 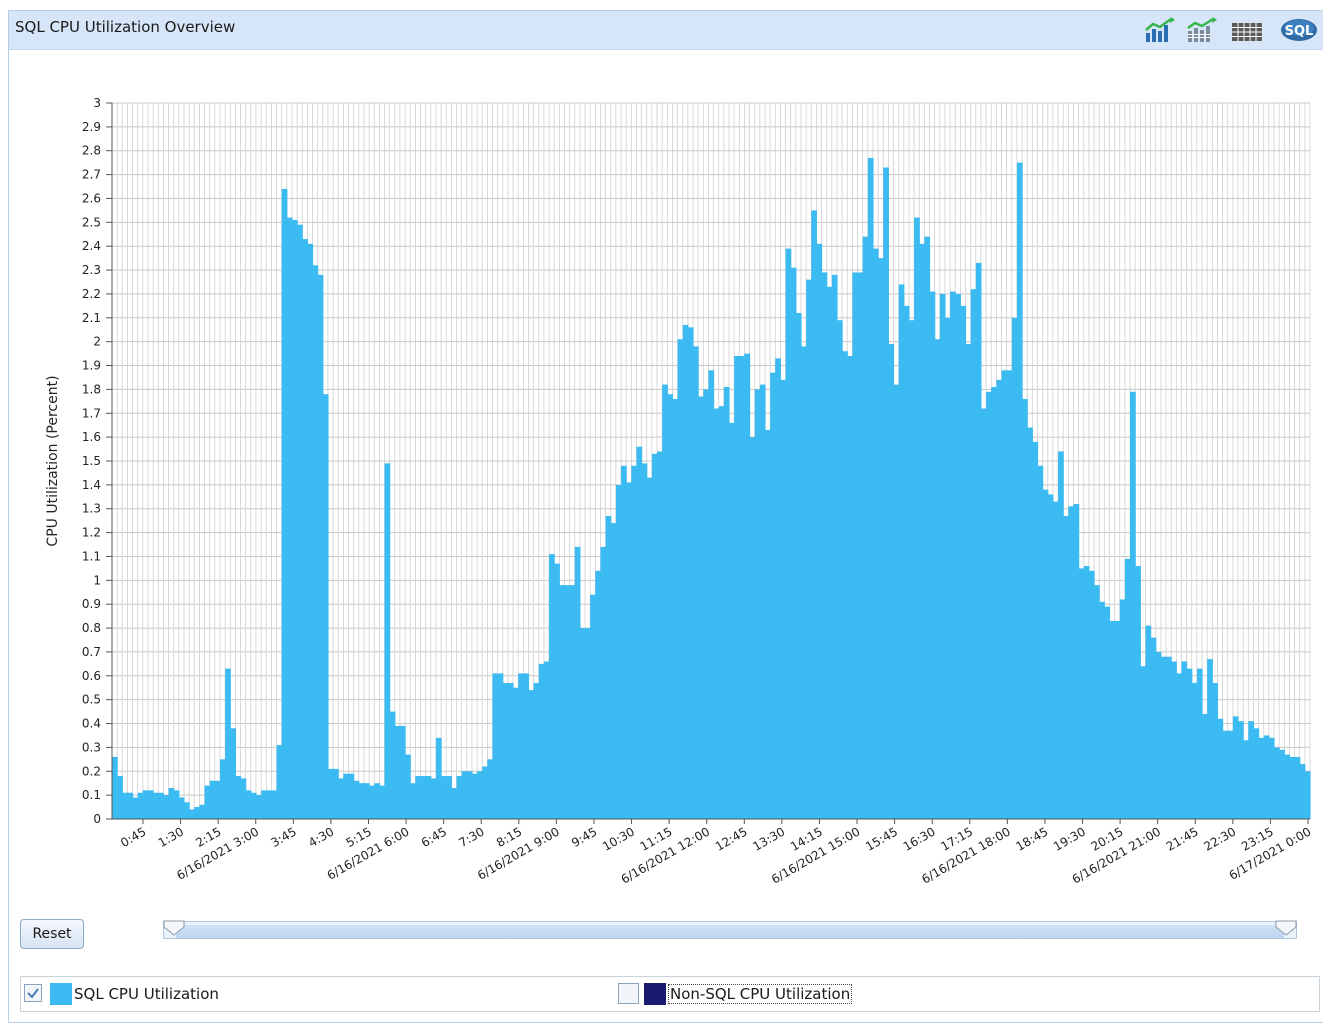 What do you see at coordinates (91, 294) in the screenshot?
I see `y-tick-label: 2.2` at bounding box center [91, 294].